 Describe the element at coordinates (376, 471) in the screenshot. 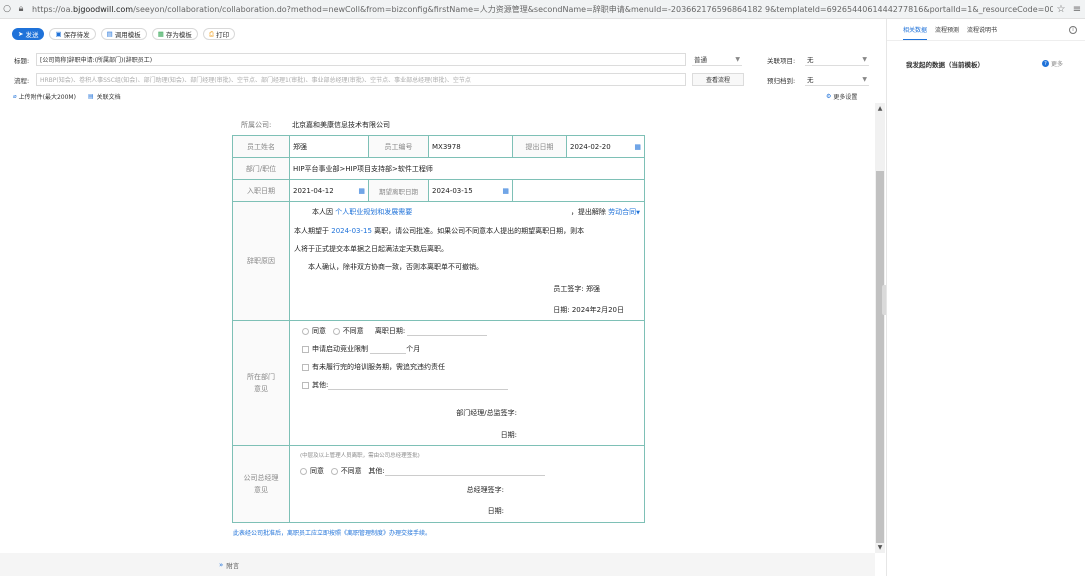

I see `gm-other-label: 其他:` at that location.